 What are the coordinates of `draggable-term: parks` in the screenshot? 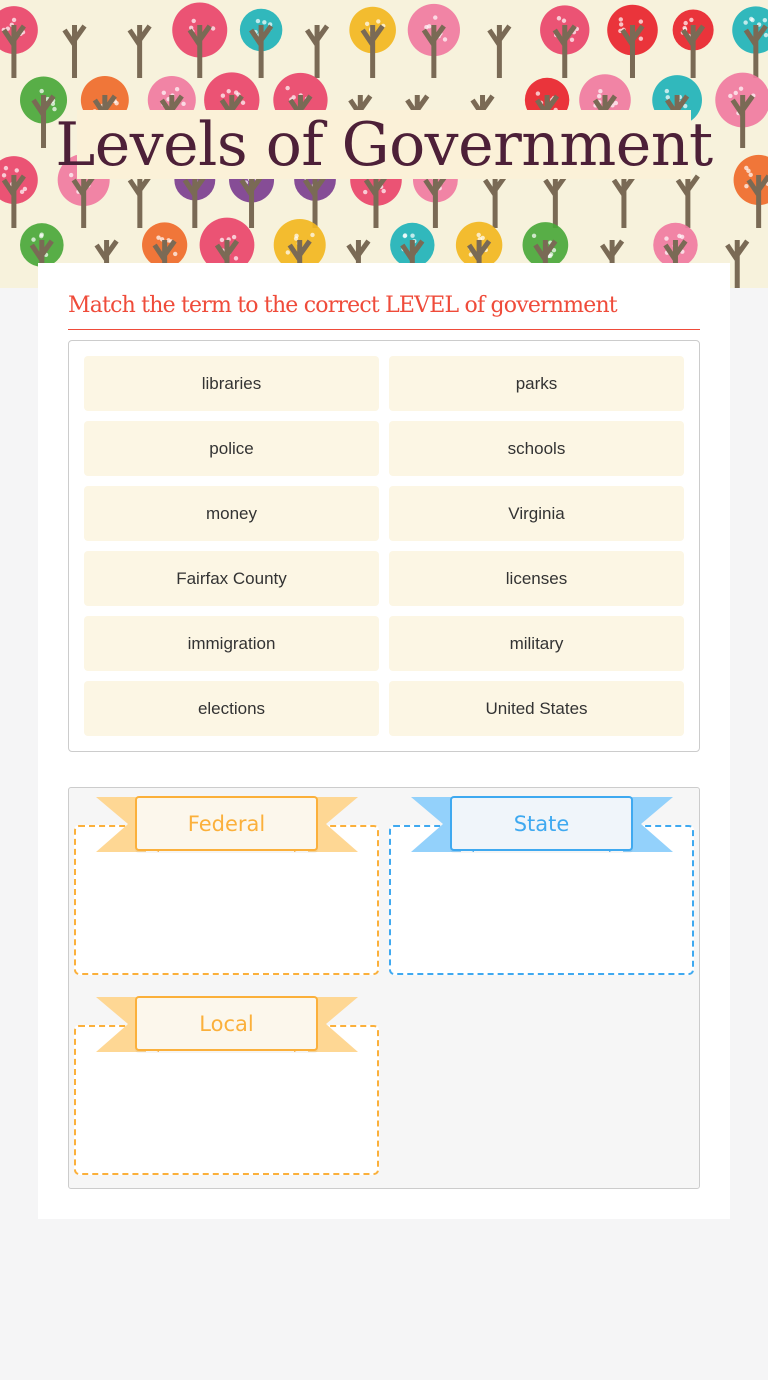 It's located at (536, 383).